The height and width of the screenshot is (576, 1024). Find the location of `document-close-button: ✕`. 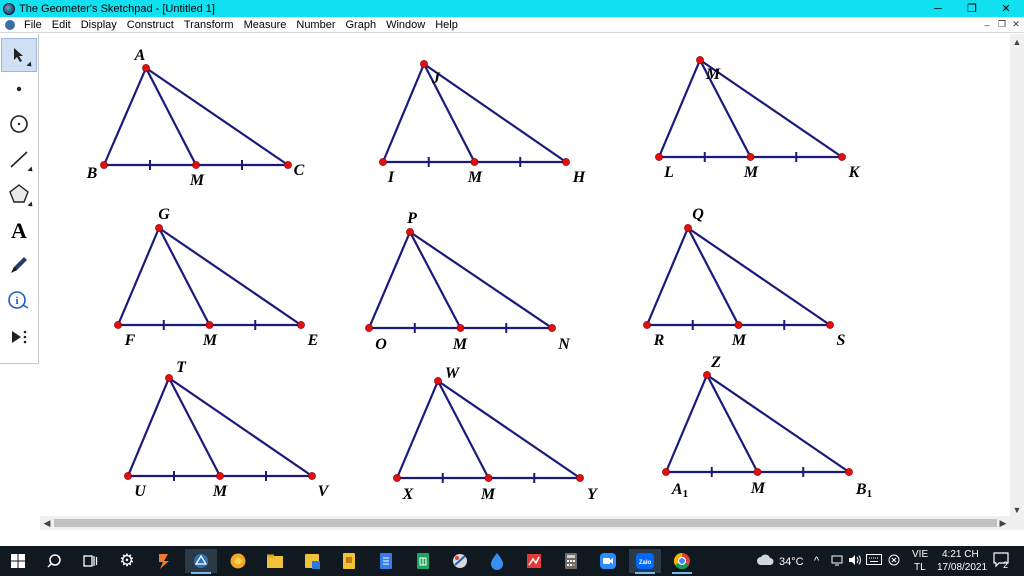

document-close-button: ✕ is located at coordinates (1016, 24).